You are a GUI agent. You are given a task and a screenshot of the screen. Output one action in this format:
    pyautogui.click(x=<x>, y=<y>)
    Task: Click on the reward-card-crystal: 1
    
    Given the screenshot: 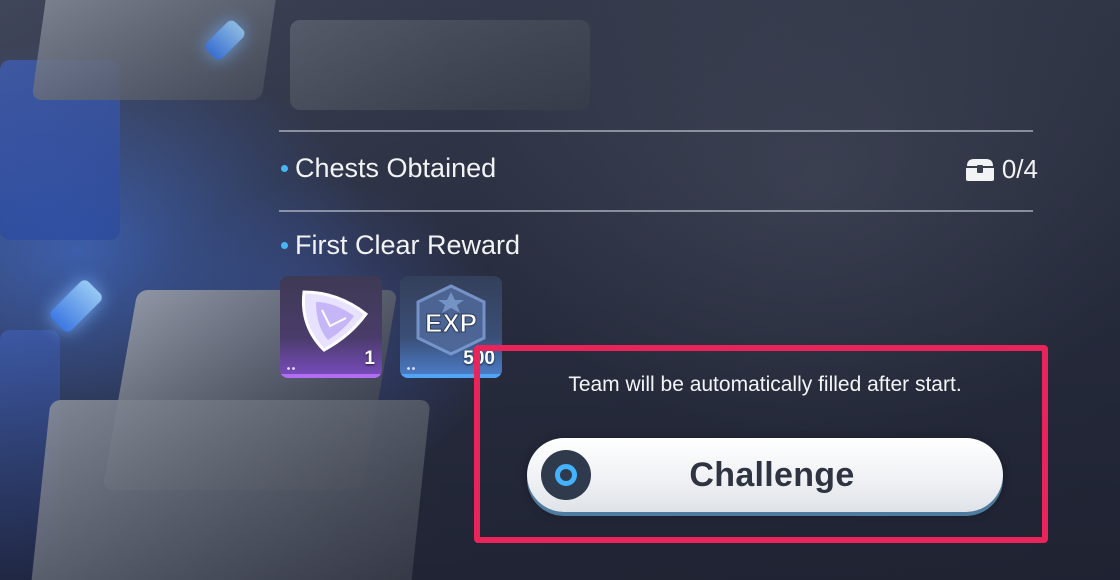 What is the action you would take?
    pyautogui.click(x=331, y=327)
    